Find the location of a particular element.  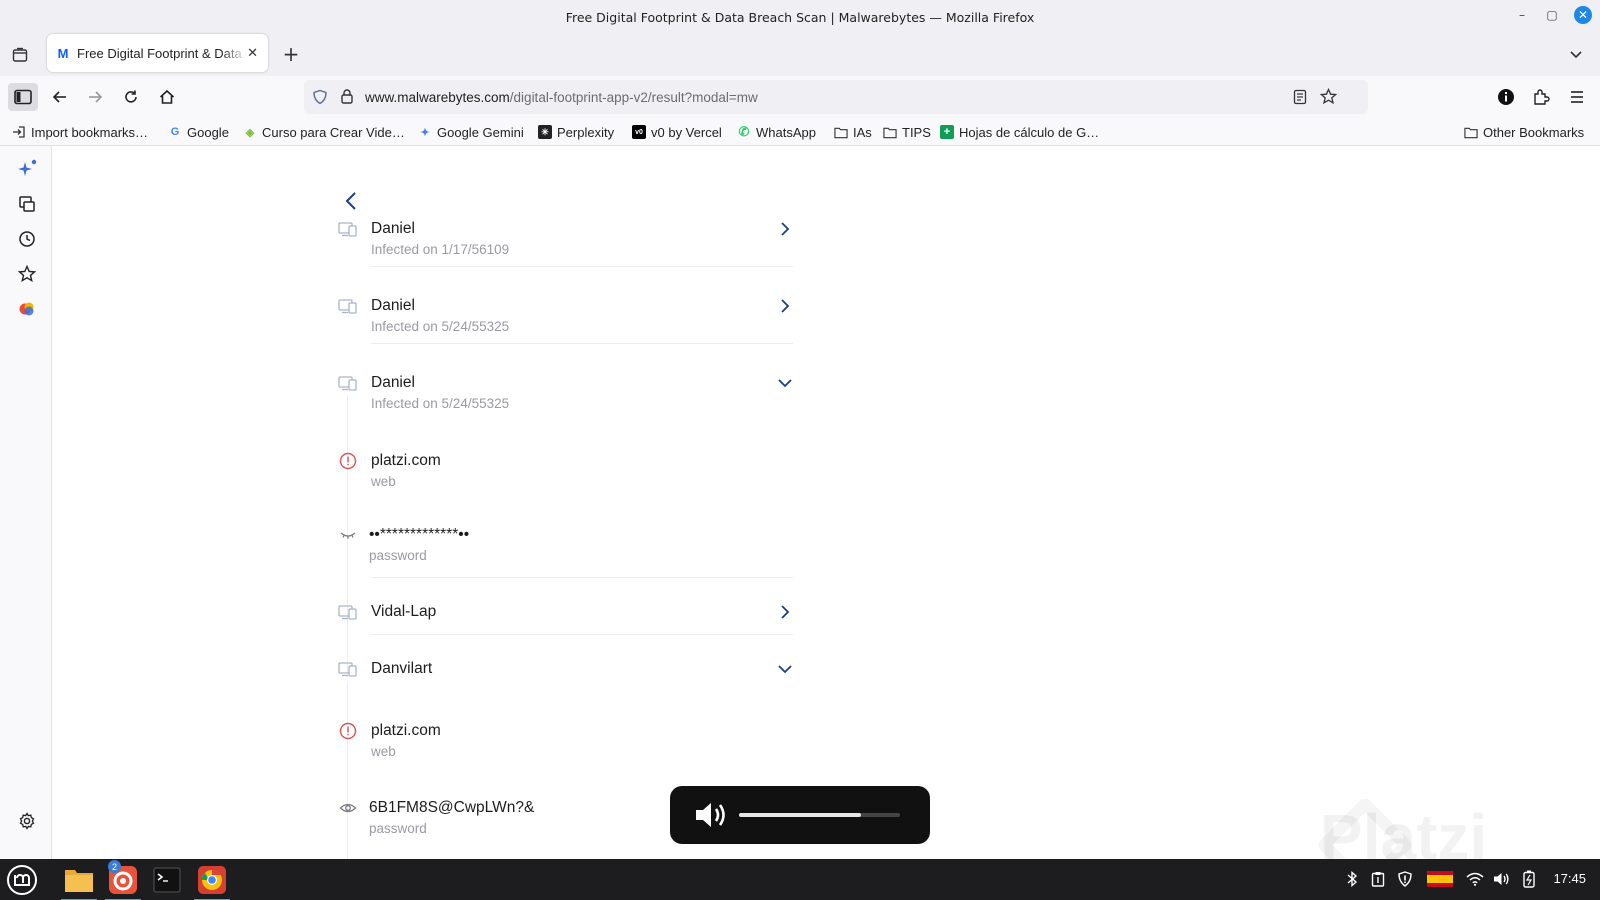

home-icon is located at coordinates (167, 97).